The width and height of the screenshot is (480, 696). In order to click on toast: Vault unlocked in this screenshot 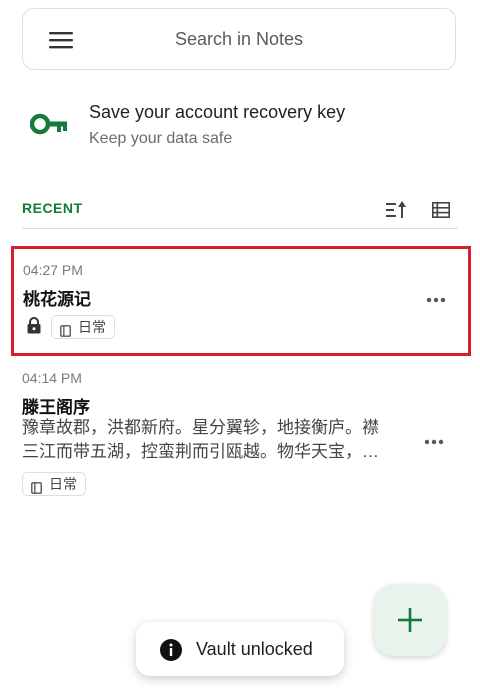, I will do `click(240, 649)`.